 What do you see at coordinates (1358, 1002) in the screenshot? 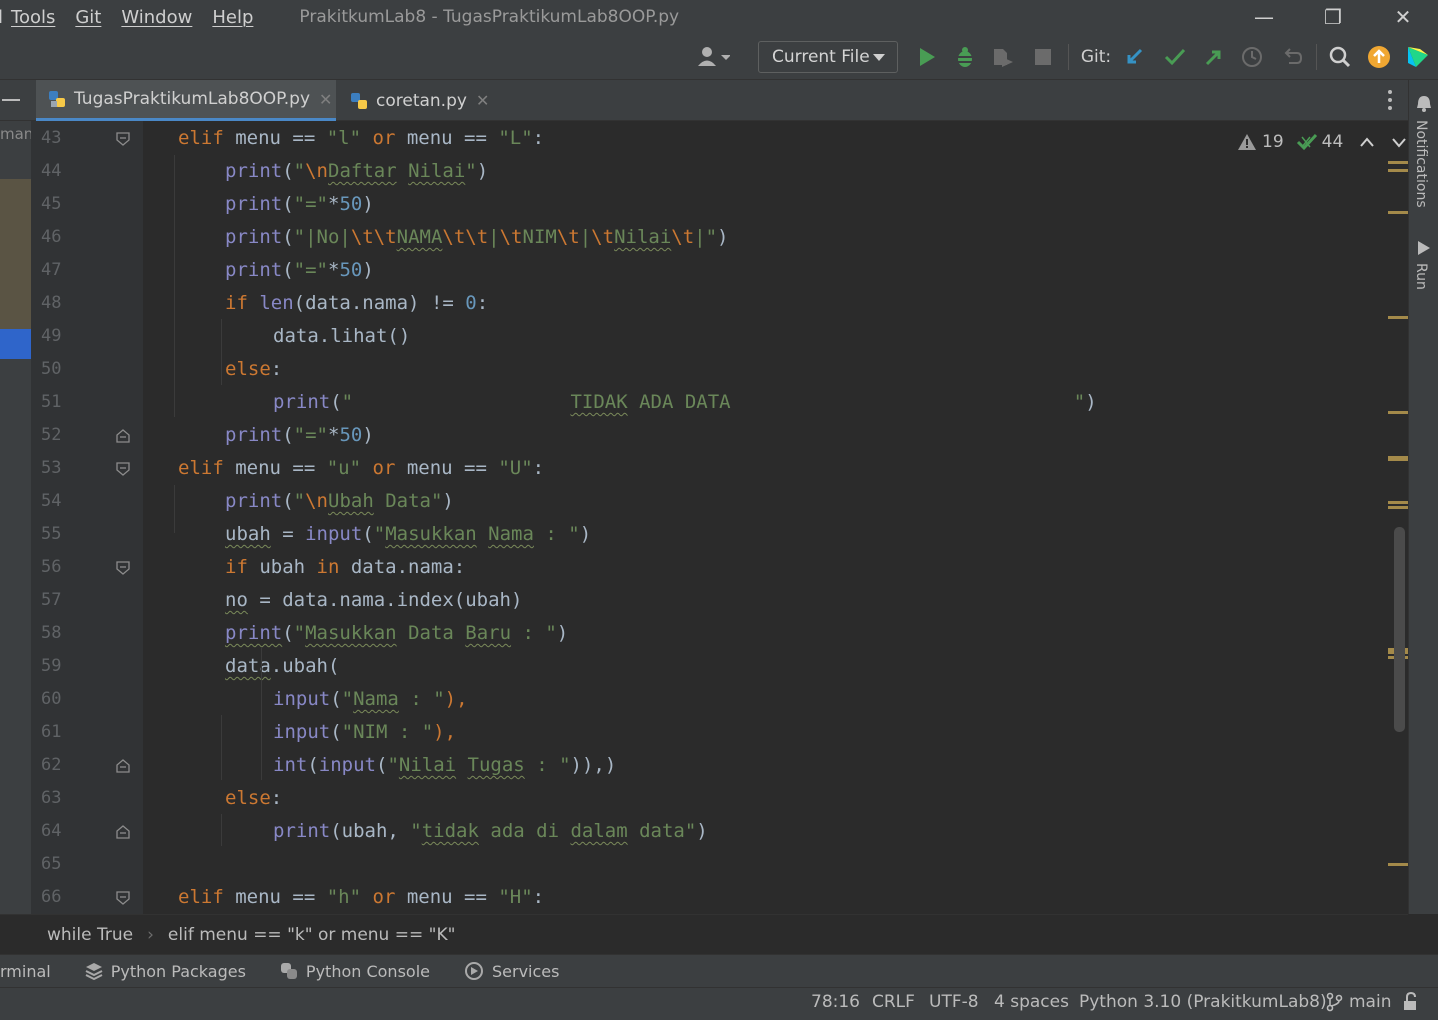
I see `git-branch: main` at bounding box center [1358, 1002].